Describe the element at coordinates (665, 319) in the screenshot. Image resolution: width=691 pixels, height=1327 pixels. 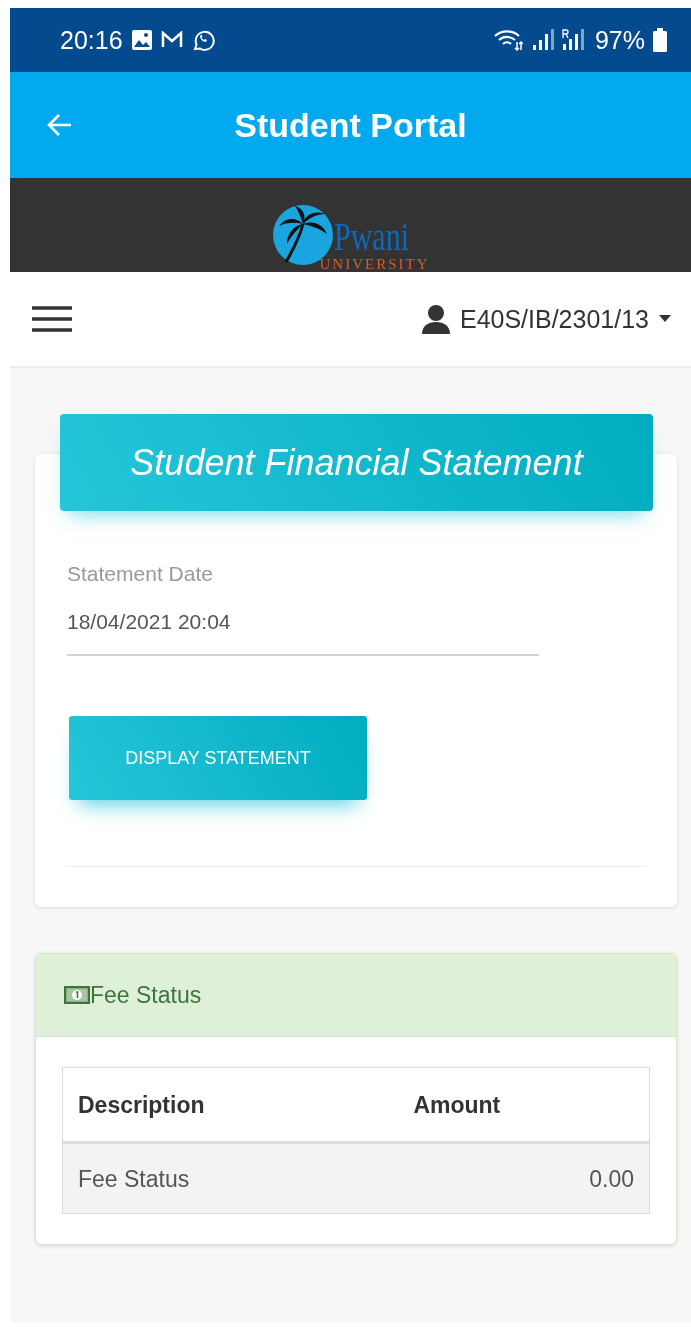
I see `caret-icon` at that location.